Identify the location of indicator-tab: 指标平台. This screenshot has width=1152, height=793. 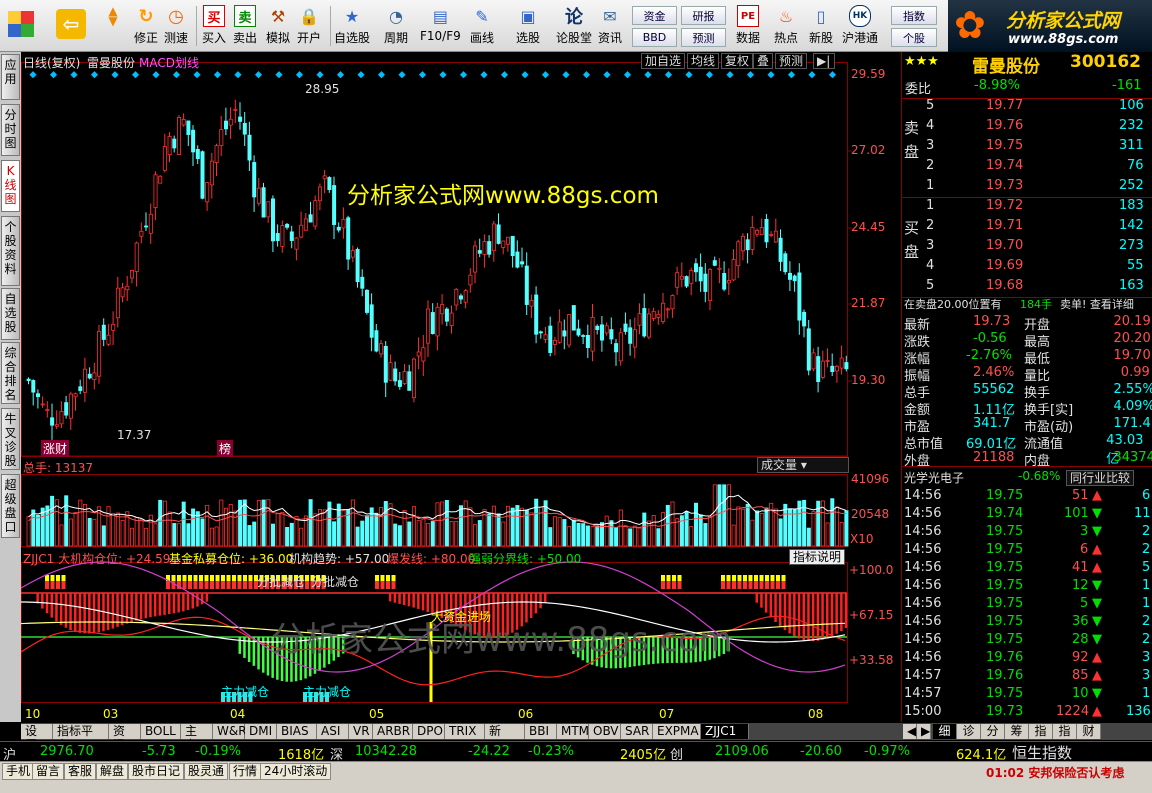
(81, 738).